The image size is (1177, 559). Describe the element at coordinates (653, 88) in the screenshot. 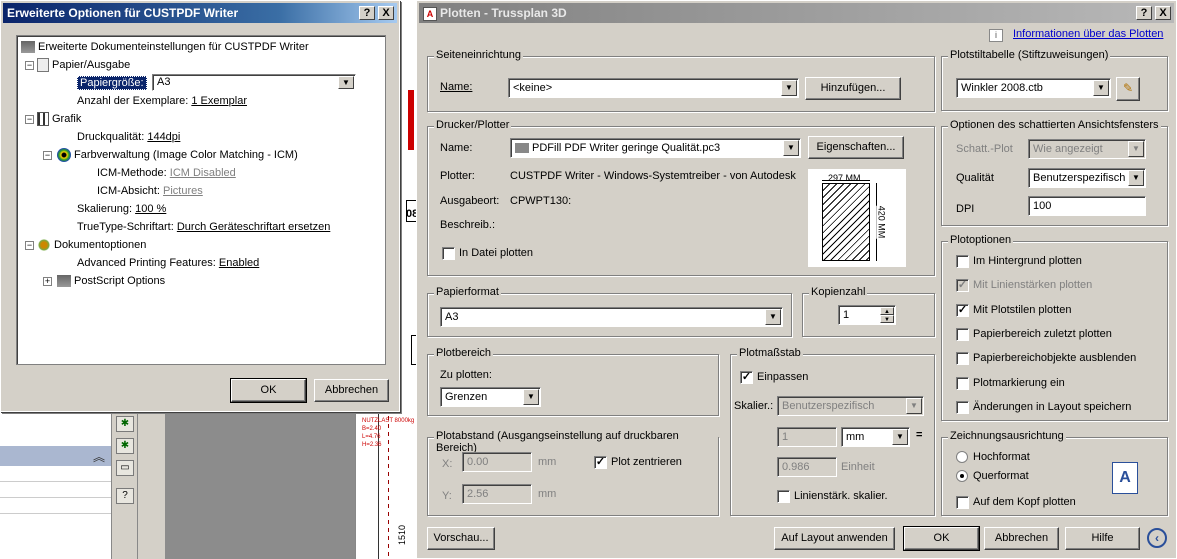

I see `page-setup-select: <keine> ▼` at that location.